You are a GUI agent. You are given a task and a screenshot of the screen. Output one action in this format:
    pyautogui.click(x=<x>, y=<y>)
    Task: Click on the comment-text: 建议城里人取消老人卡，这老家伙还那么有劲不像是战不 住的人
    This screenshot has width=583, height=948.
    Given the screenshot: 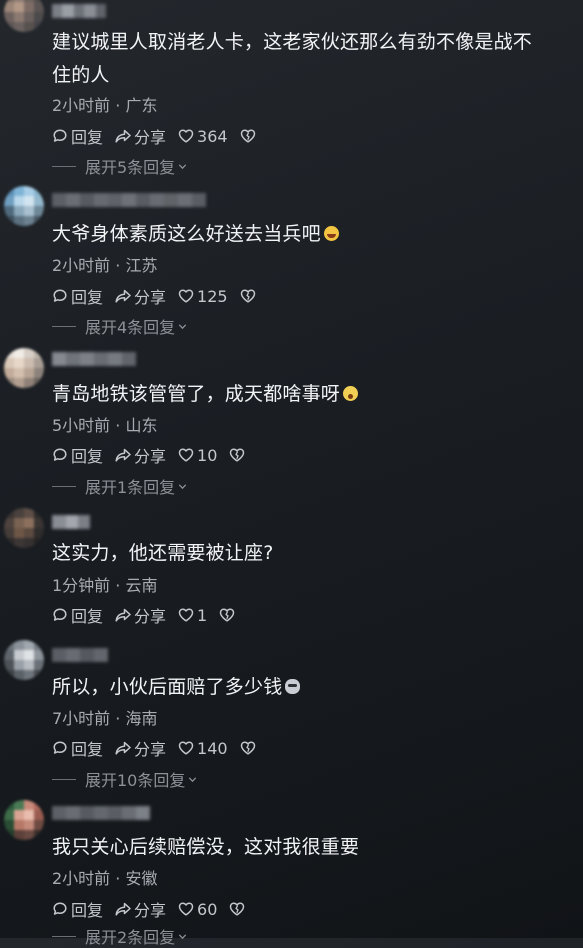 What is the action you would take?
    pyautogui.click(x=316, y=59)
    